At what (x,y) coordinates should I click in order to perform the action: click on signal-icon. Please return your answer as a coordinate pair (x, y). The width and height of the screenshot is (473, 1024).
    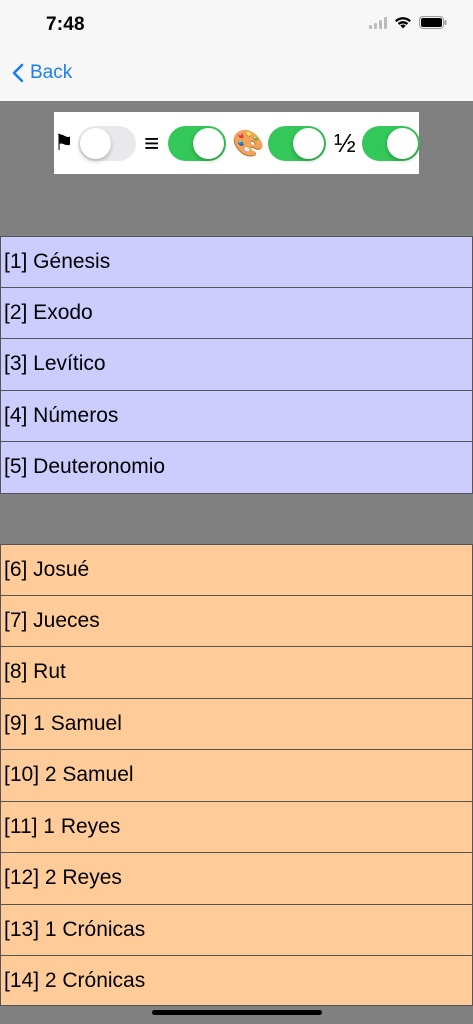
    Looking at the image, I should click on (378, 22).